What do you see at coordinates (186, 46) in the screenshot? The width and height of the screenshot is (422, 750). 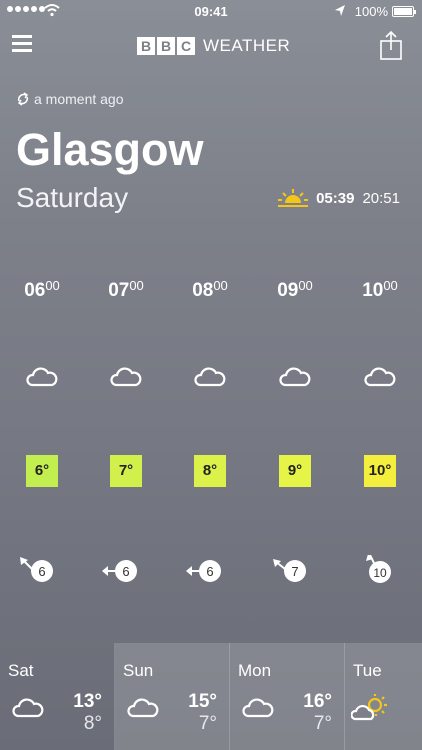 I see `logo-letter: C` at bounding box center [186, 46].